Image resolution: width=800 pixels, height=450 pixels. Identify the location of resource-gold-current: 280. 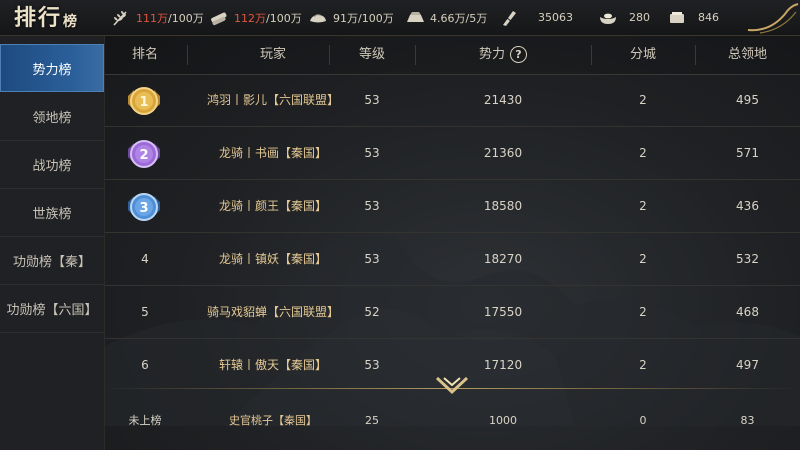
(639, 17).